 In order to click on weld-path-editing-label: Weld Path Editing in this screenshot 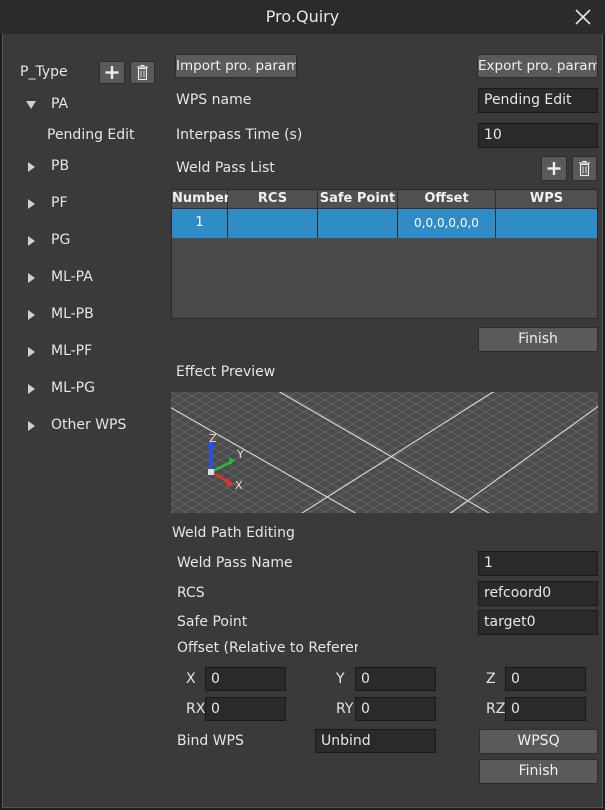, I will do `click(233, 533)`.